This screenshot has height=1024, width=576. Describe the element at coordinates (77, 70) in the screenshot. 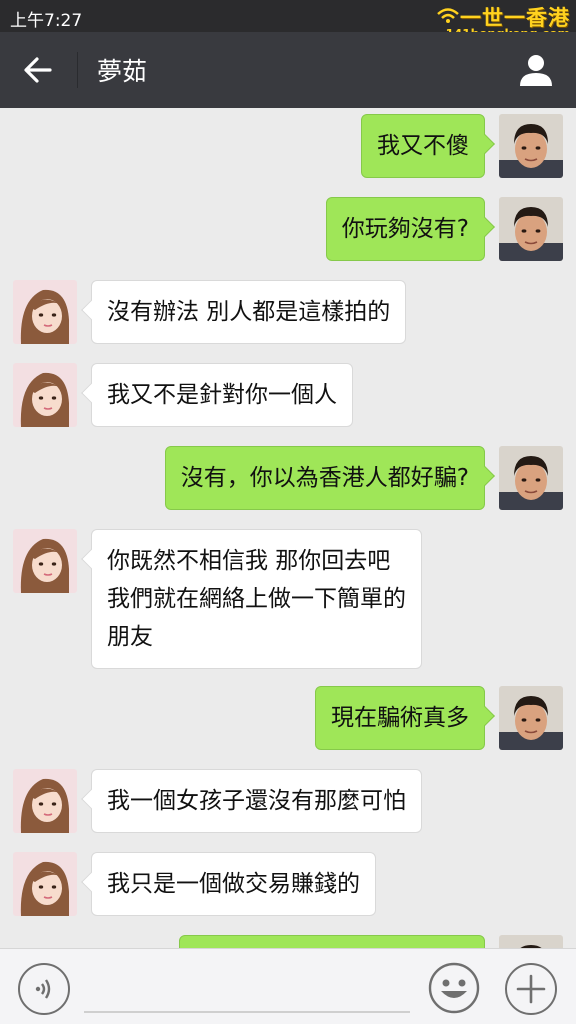

I see `header-divider` at that location.